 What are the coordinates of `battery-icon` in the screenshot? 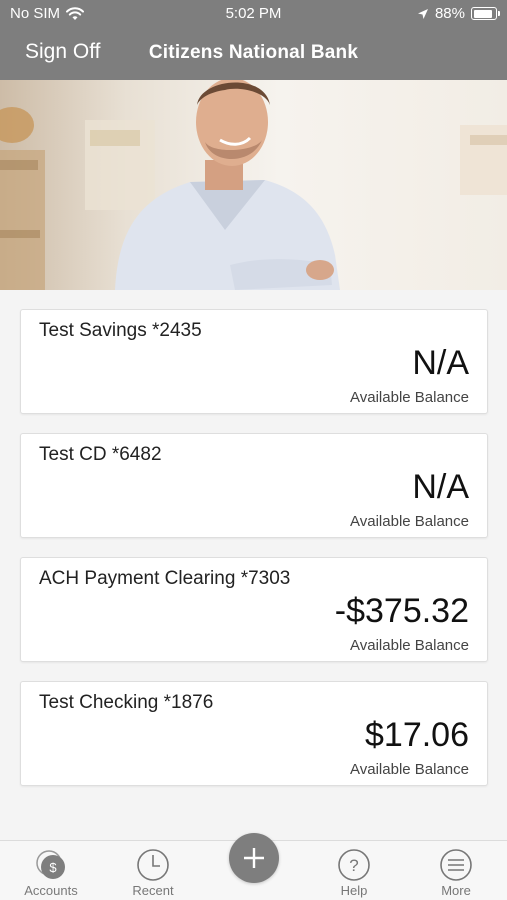 It's located at (485, 13).